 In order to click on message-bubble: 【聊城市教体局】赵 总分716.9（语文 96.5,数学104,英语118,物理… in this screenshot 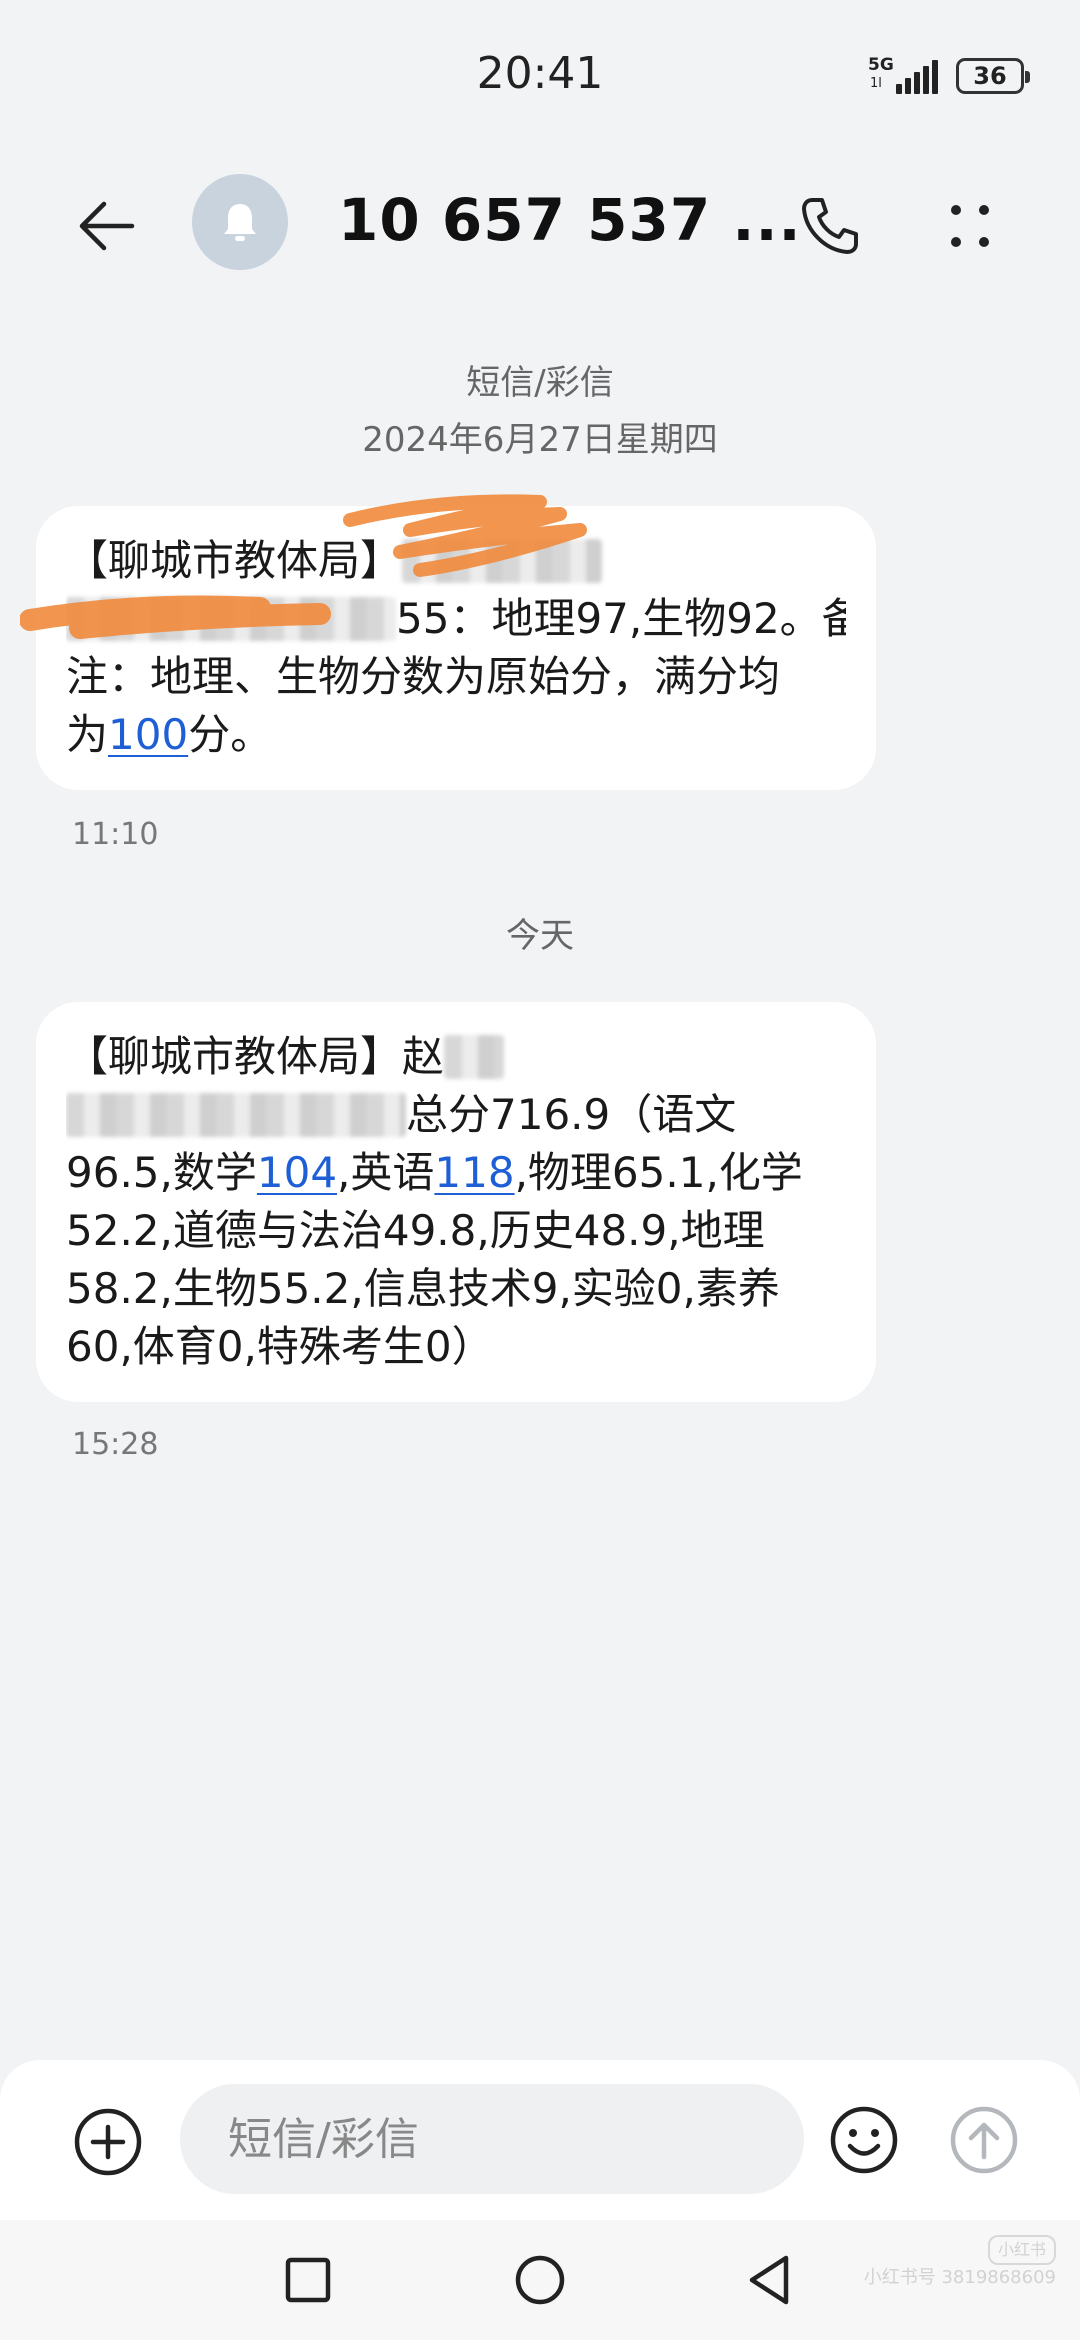, I will do `click(456, 1202)`.